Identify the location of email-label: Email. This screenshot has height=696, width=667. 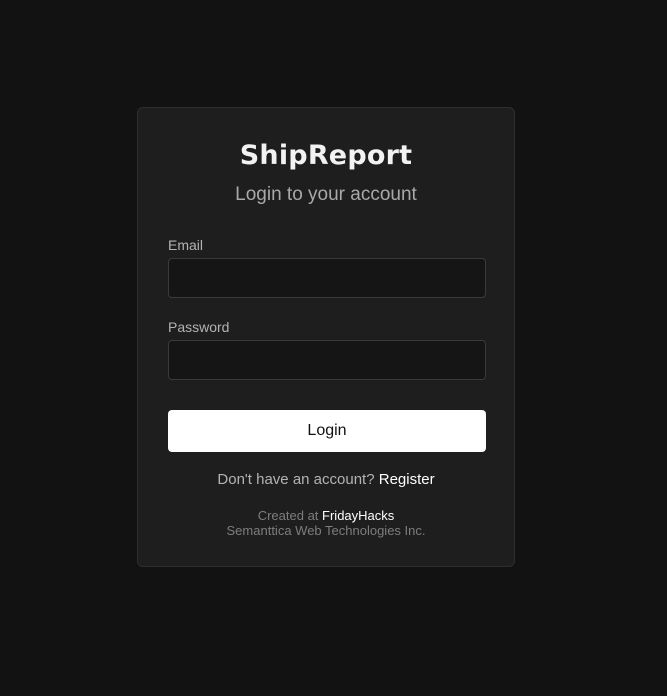
(186, 245).